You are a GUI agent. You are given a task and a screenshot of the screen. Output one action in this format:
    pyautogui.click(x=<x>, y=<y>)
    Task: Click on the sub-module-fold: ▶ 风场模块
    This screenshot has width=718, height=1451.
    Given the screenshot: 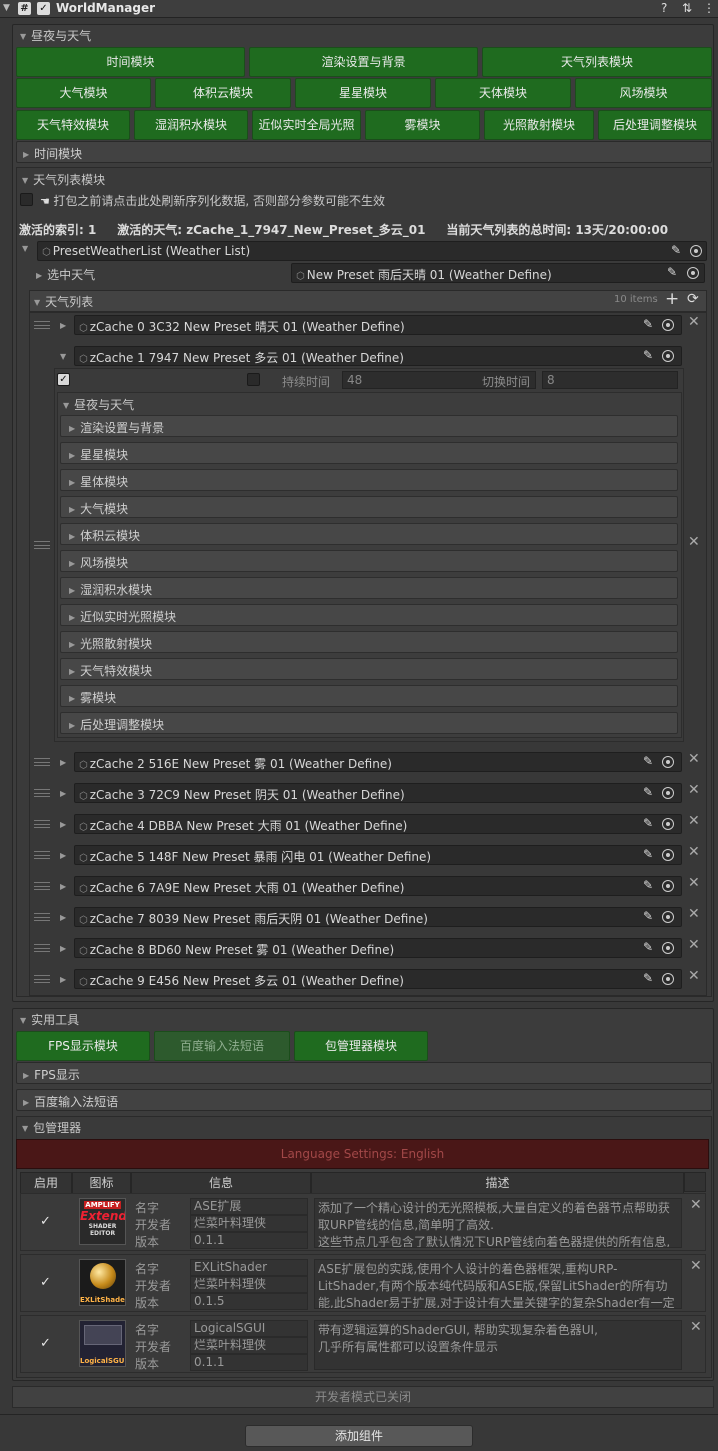 What is the action you would take?
    pyautogui.click(x=369, y=561)
    